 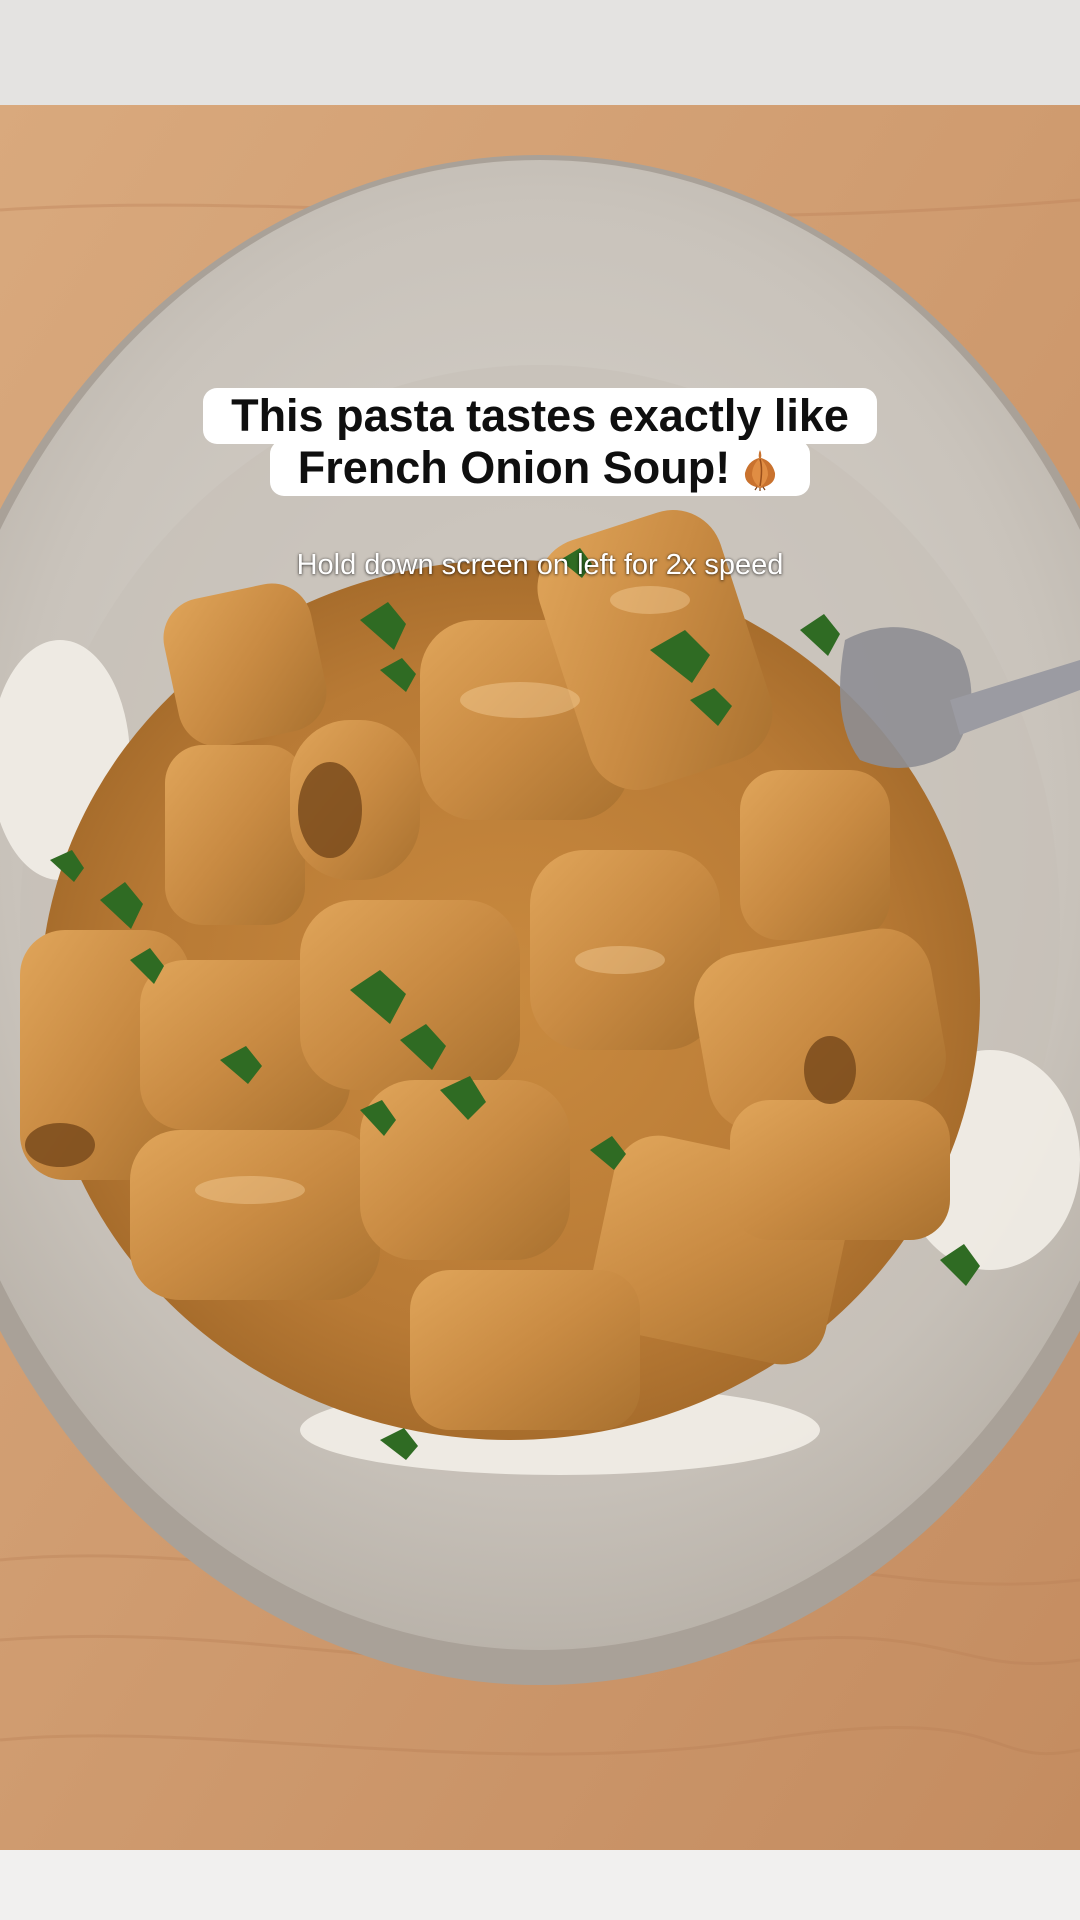 I want to click on caption-line-1: This pasta tastes exactly like, so click(x=540, y=416).